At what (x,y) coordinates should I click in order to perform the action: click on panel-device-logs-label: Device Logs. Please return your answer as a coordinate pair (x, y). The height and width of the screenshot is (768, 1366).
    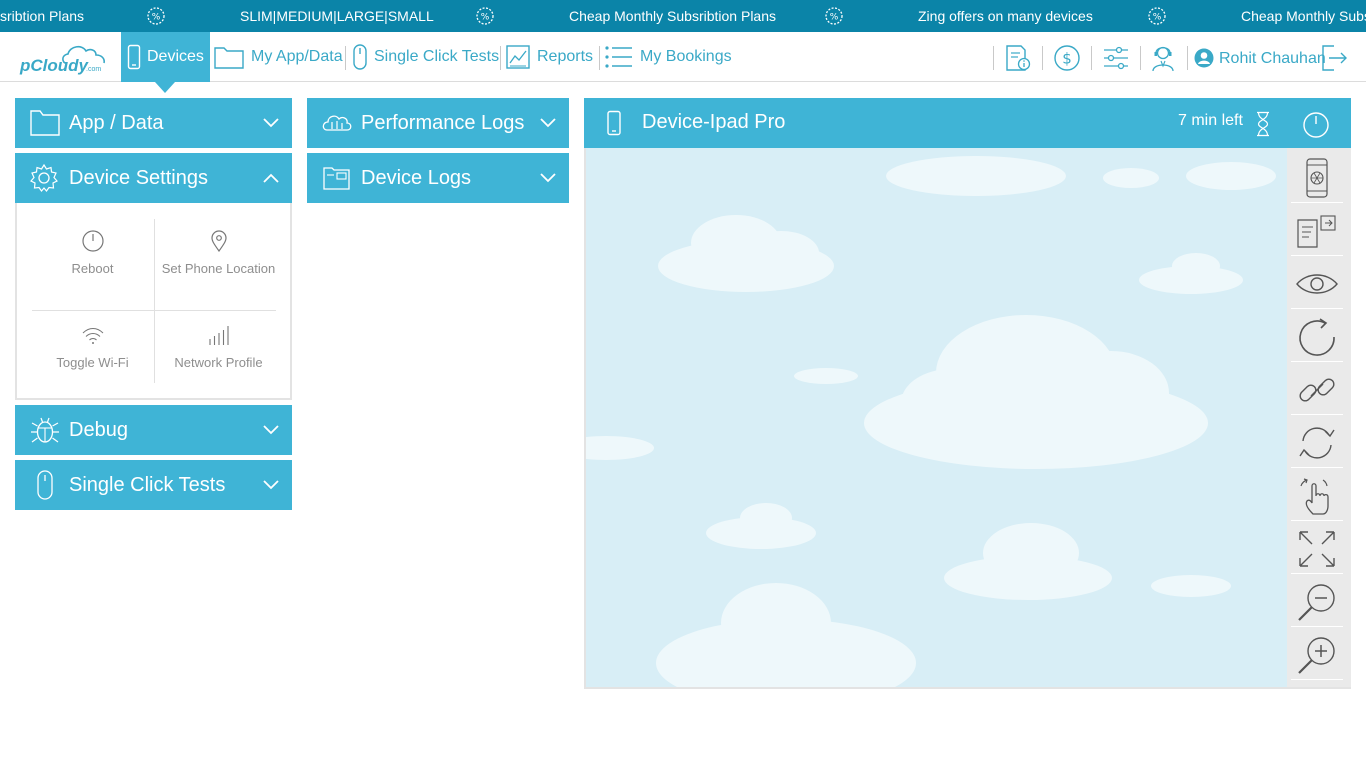
    Looking at the image, I should click on (416, 178).